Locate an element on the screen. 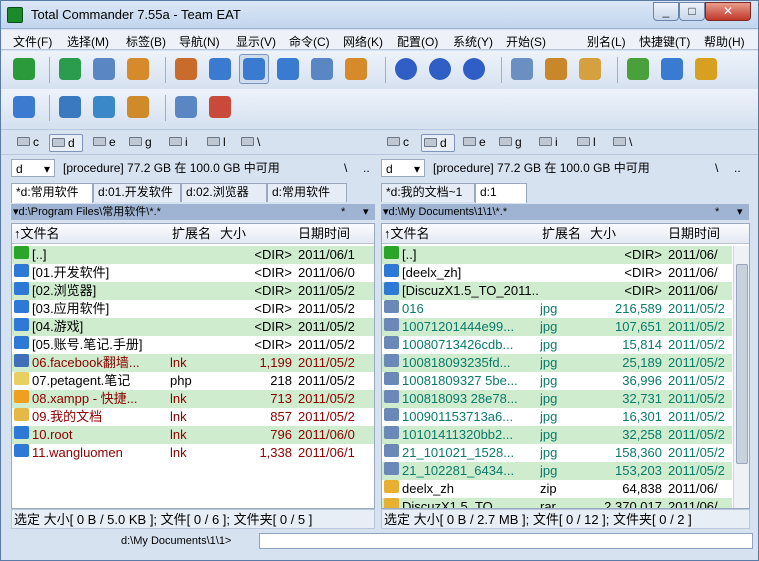 The width and height of the screenshot is (759, 561). command-input is located at coordinates (506, 541).